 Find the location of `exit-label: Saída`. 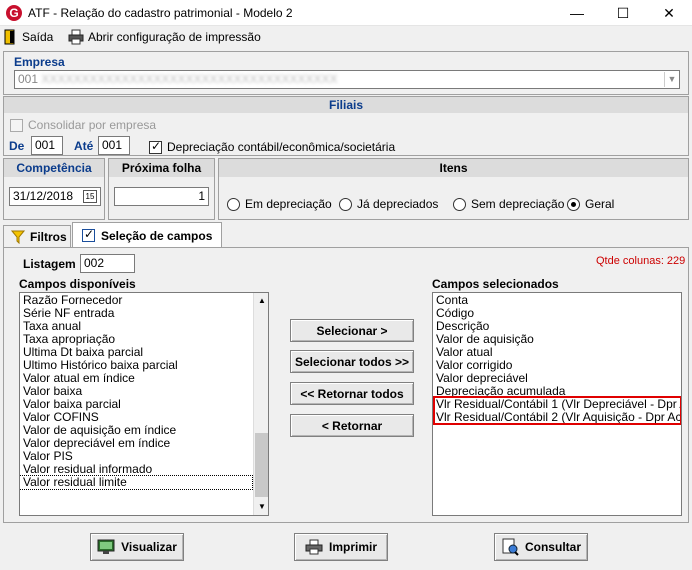

exit-label: Saída is located at coordinates (38, 37).